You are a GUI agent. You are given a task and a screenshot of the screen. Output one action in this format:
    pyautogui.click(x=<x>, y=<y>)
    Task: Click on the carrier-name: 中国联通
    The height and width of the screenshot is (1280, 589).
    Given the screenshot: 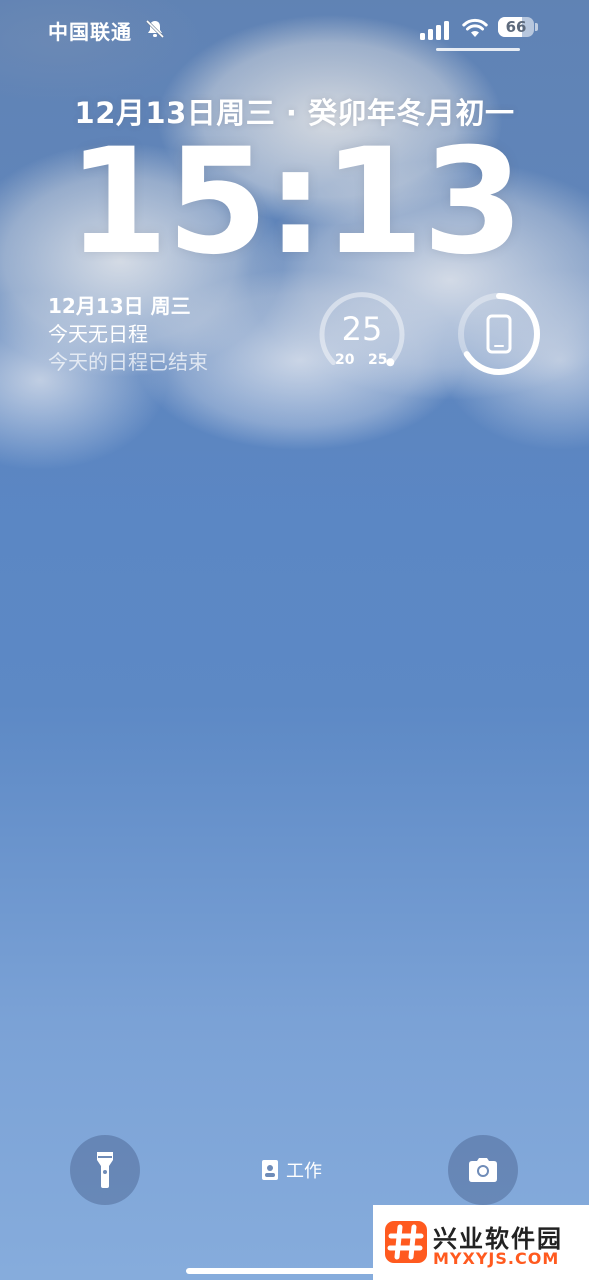 What is the action you would take?
    pyautogui.click(x=90, y=32)
    